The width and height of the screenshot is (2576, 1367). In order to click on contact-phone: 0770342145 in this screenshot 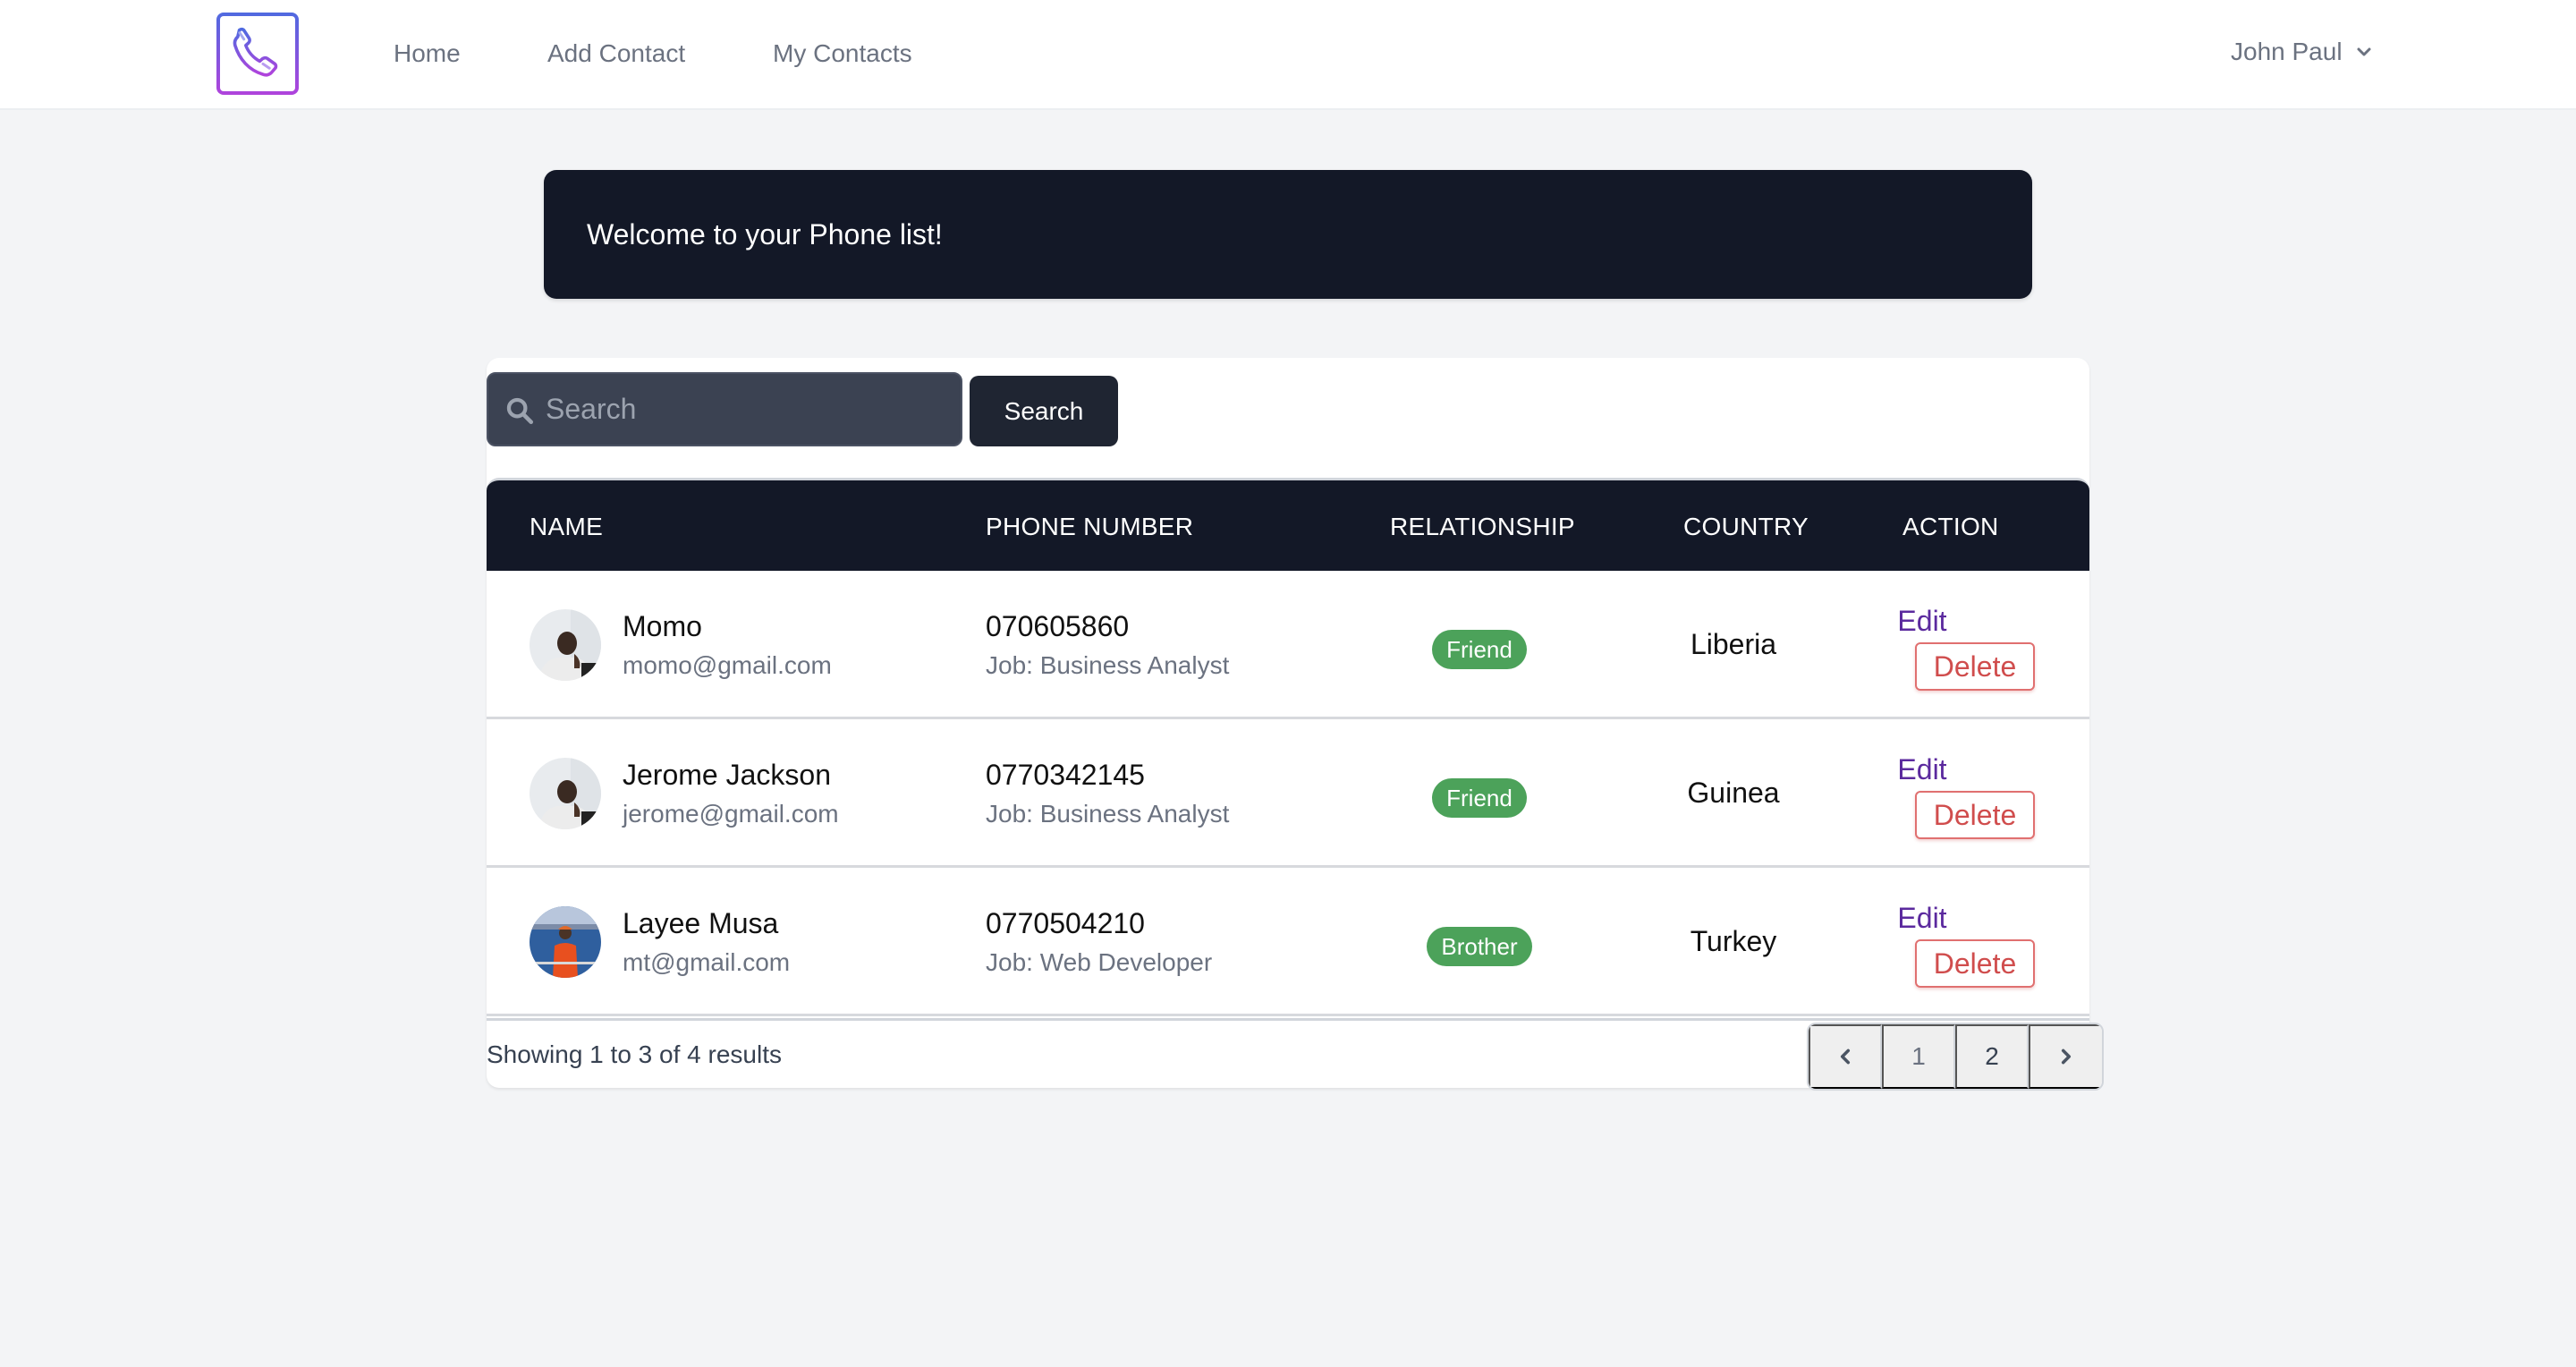, I will do `click(1065, 775)`.